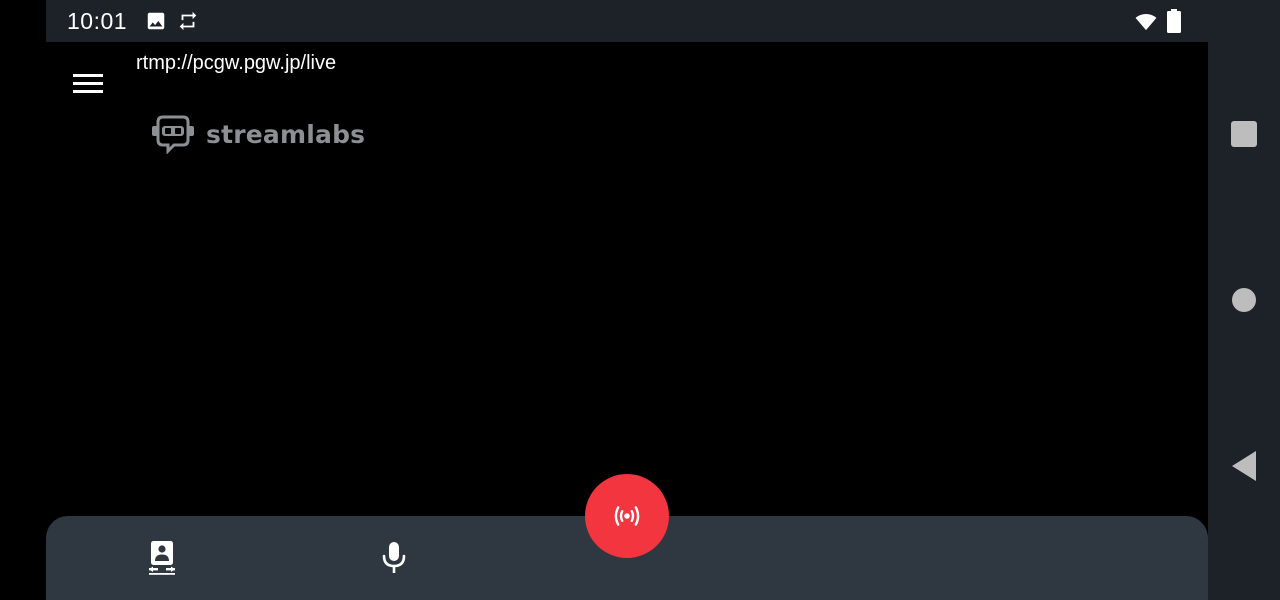 Image resolution: width=1280 pixels, height=600 pixels. What do you see at coordinates (156, 21) in the screenshot?
I see `image-icon` at bounding box center [156, 21].